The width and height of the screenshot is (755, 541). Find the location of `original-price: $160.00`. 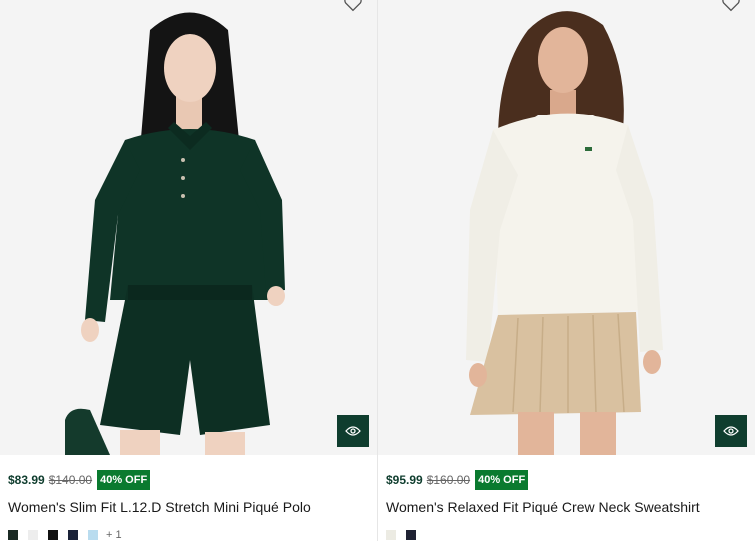

original-price: $160.00 is located at coordinates (448, 480).